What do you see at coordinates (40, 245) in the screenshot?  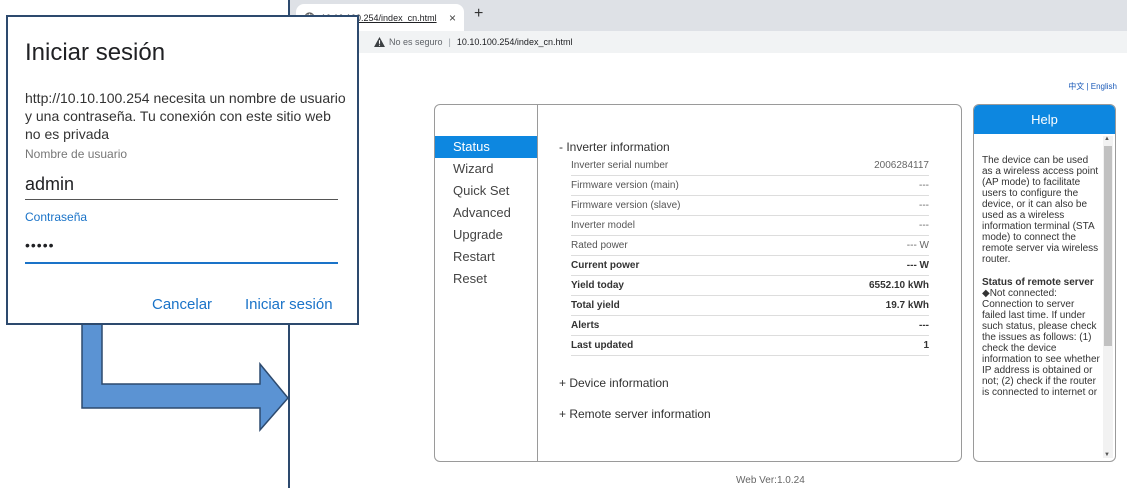 I see `password-field: •••••` at bounding box center [40, 245].